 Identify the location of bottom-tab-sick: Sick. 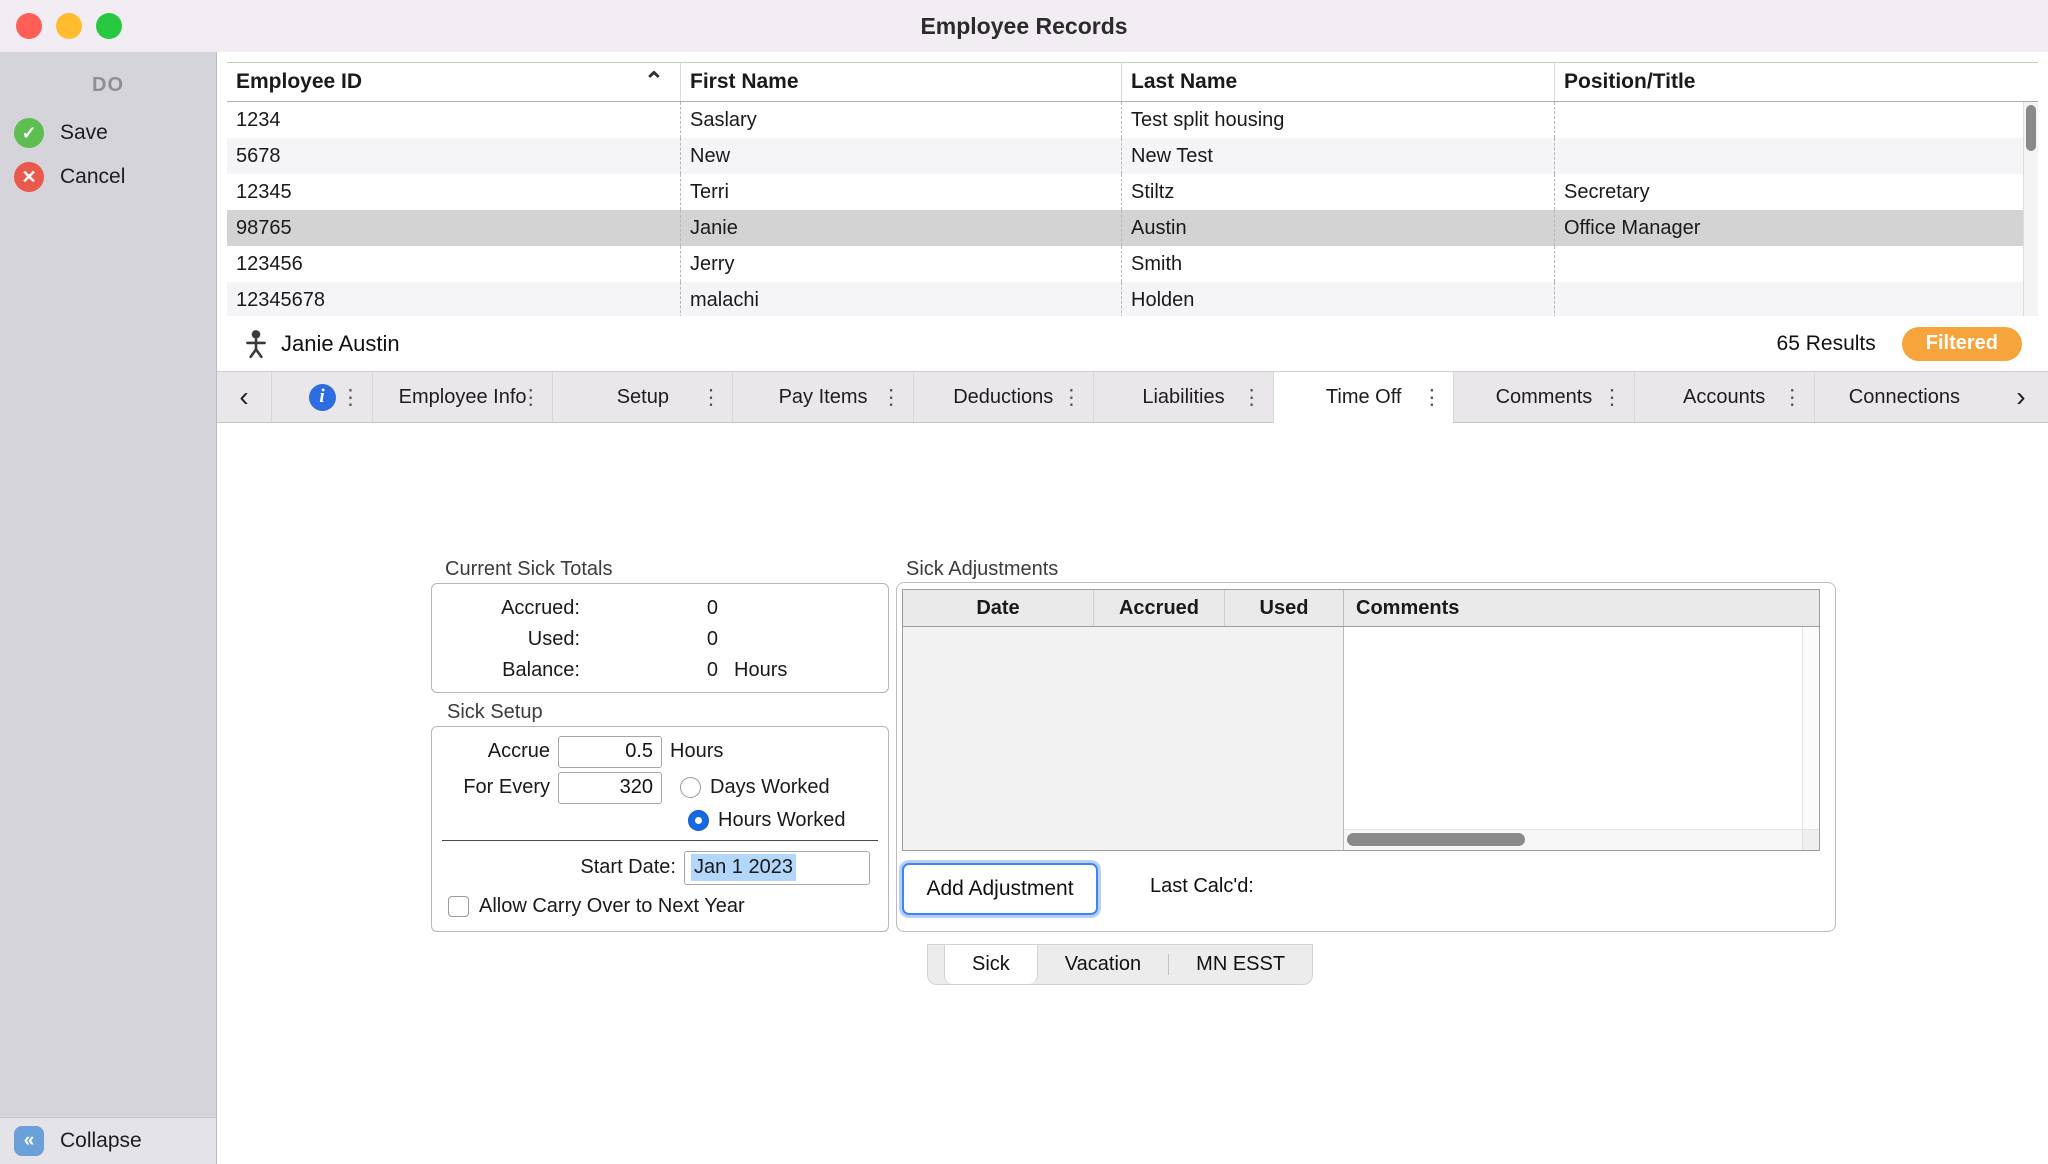
(991, 964).